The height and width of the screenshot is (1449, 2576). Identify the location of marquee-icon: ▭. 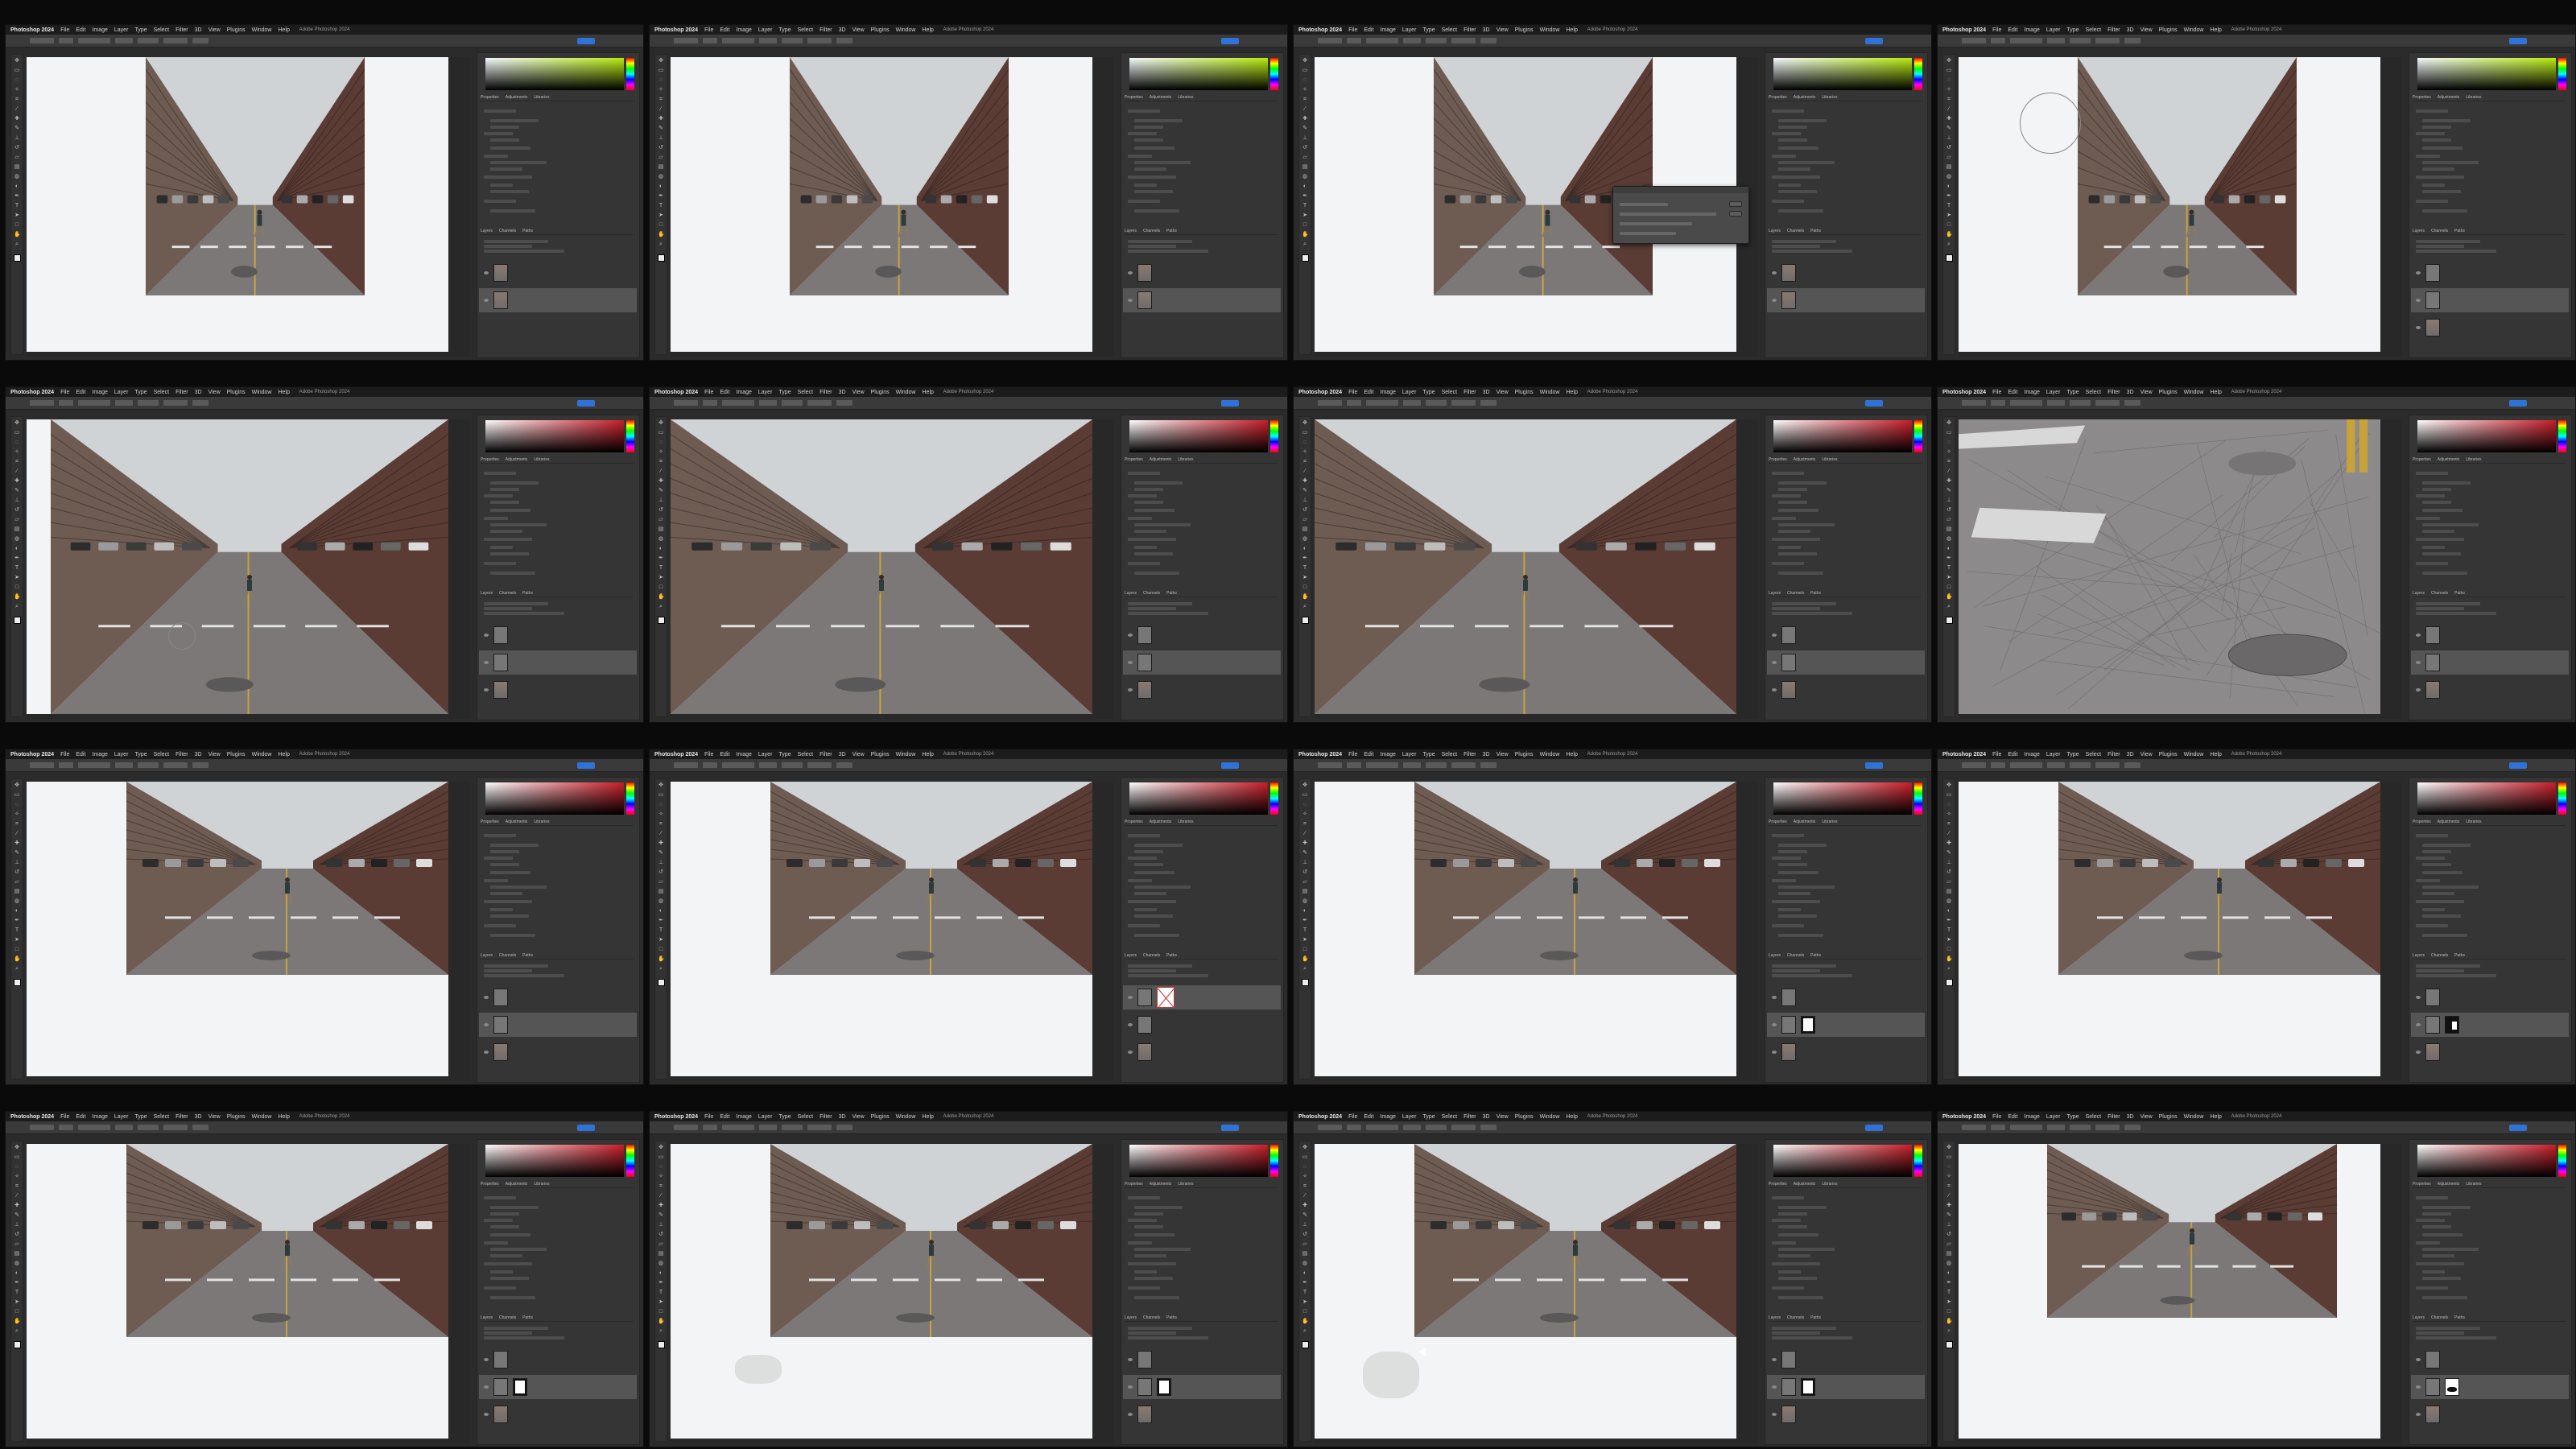
(1305, 433).